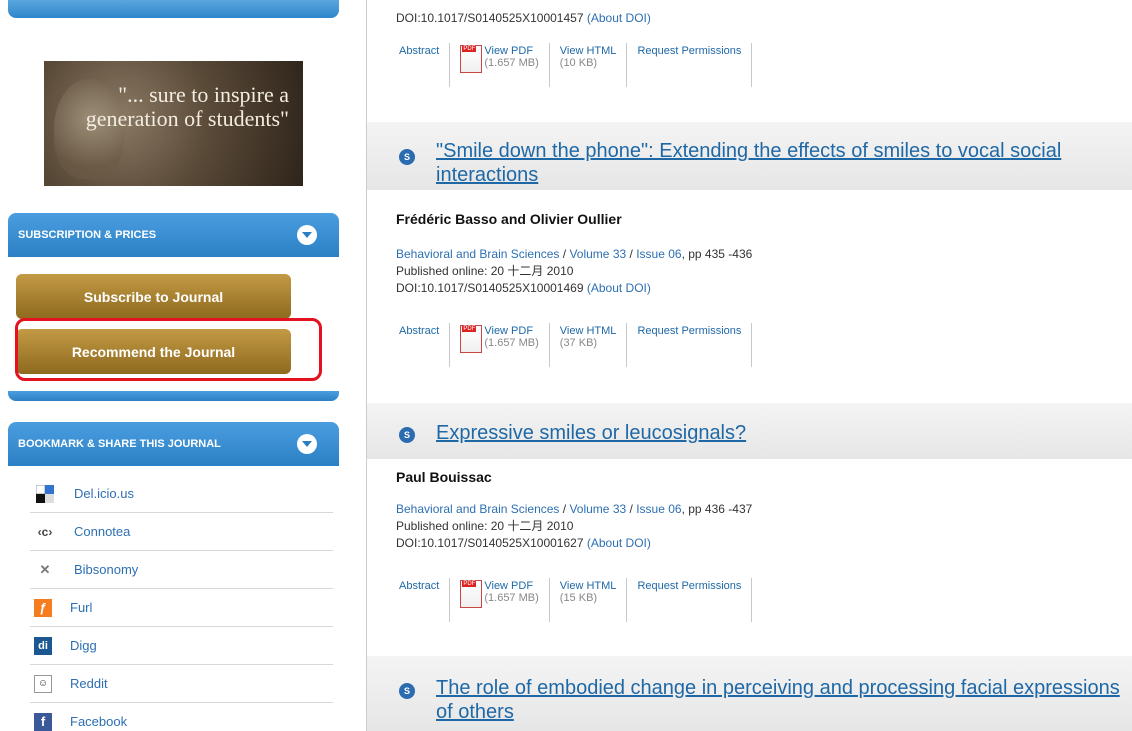 This screenshot has width=1132, height=731. I want to click on digg-icon: di, so click(43, 645).